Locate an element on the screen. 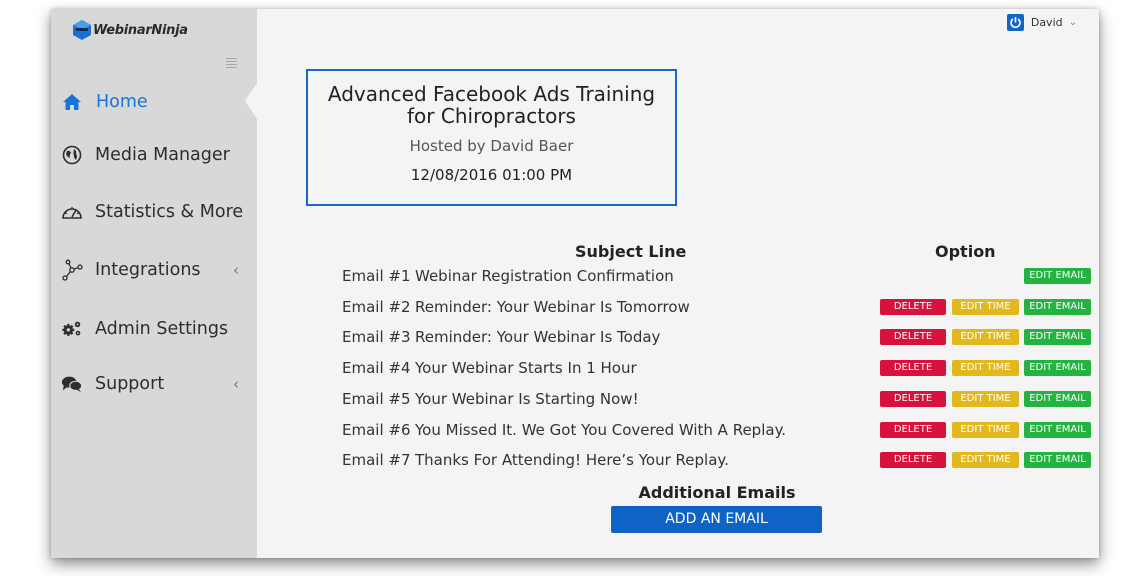 The width and height of the screenshot is (1144, 576). sidebar-item-statistics: Statistics & More is located at coordinates (154, 212).